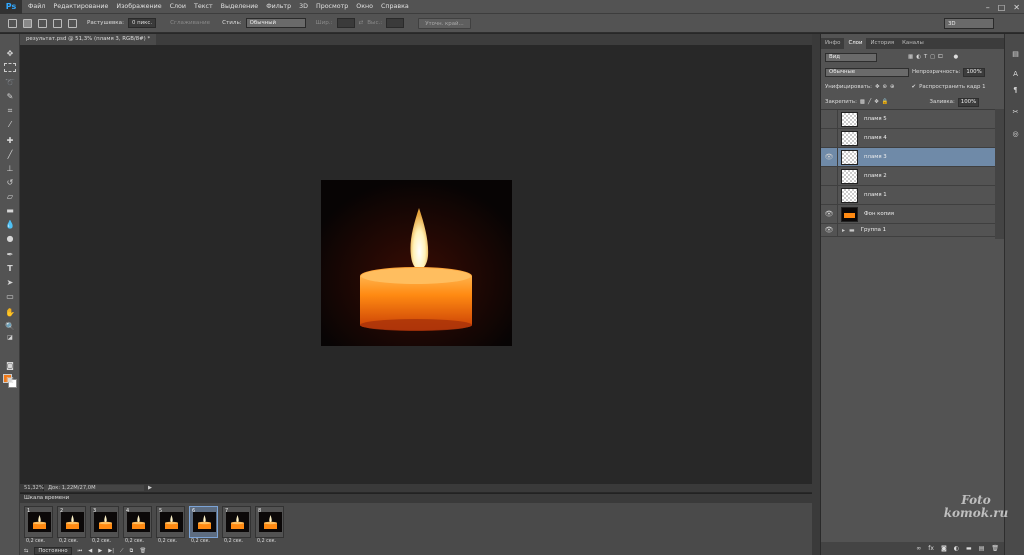 The width and height of the screenshot is (1024, 555). I want to click on unify-style-icon: ⊕, so click(892, 87).